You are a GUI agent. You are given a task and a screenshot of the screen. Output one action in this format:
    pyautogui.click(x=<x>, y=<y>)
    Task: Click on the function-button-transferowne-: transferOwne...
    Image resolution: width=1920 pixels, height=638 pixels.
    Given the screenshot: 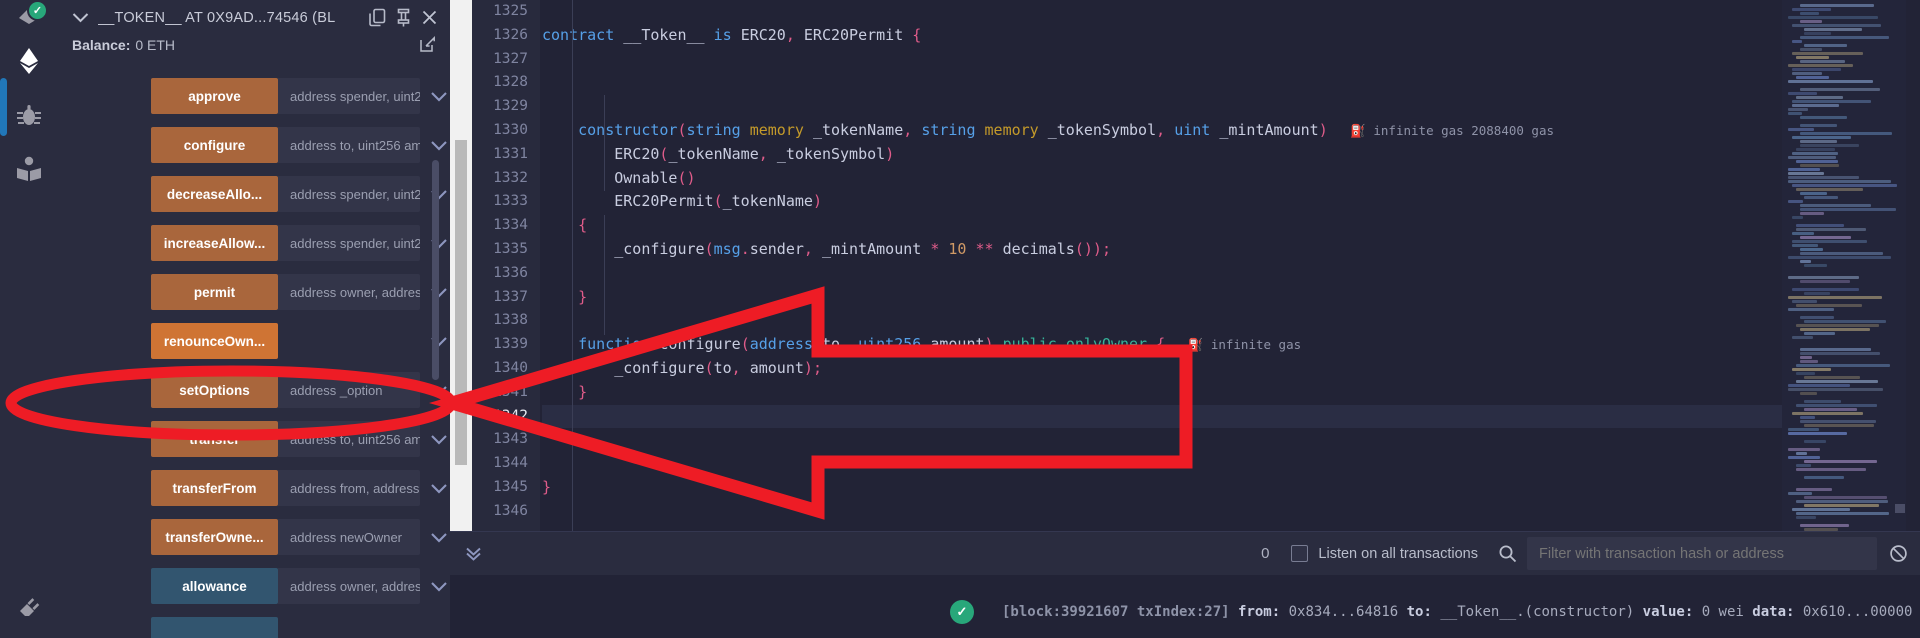 What is the action you would take?
    pyautogui.click(x=214, y=537)
    